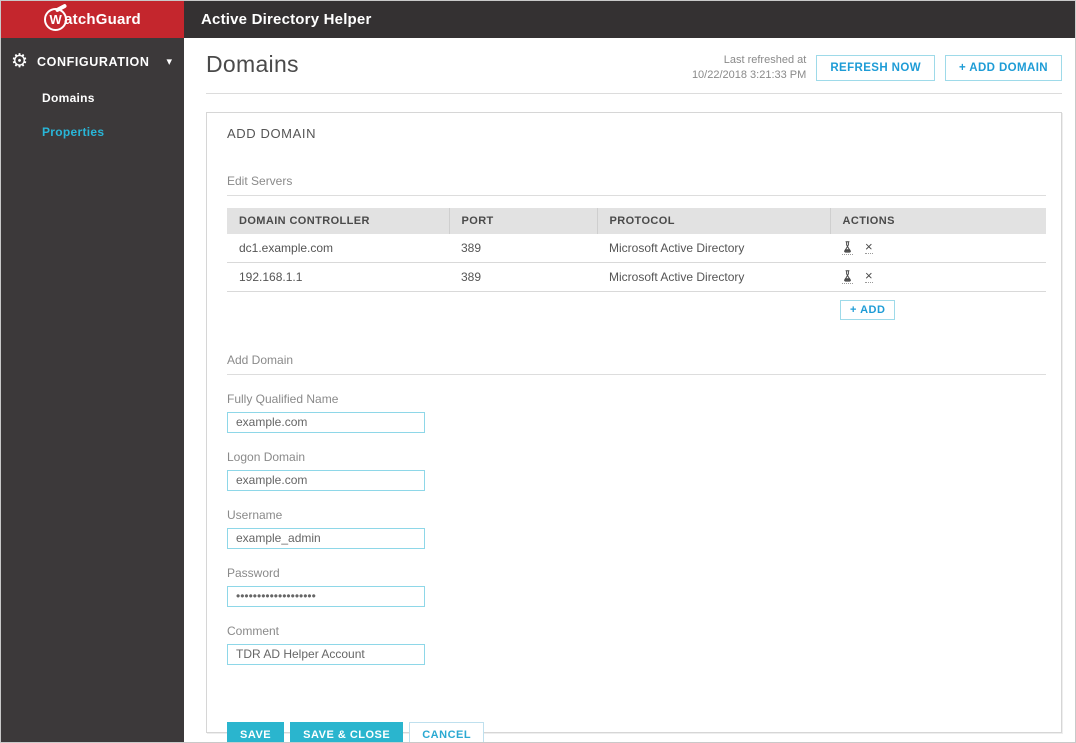 The width and height of the screenshot is (1076, 743). I want to click on page-title: Domains, so click(252, 64).